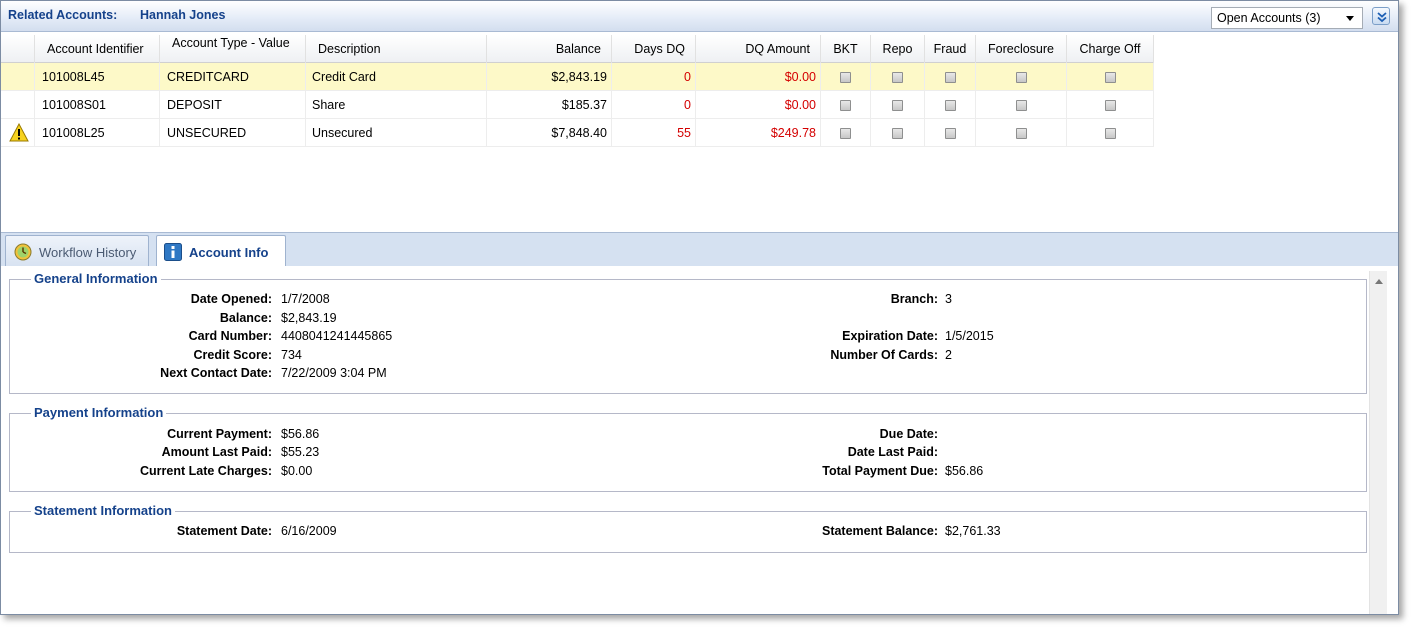 Image resolution: width=1413 pixels, height=630 pixels. What do you see at coordinates (291, 355) in the screenshot?
I see `credit-score-value: 734` at bounding box center [291, 355].